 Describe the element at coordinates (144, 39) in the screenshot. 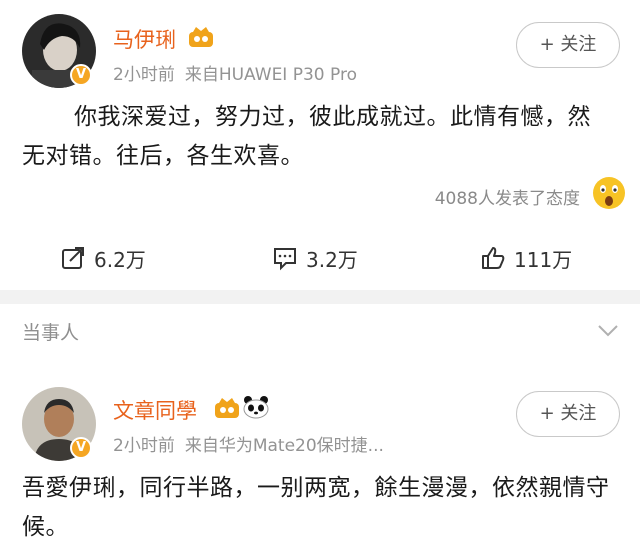

I see `author-name: 马伊琍` at that location.